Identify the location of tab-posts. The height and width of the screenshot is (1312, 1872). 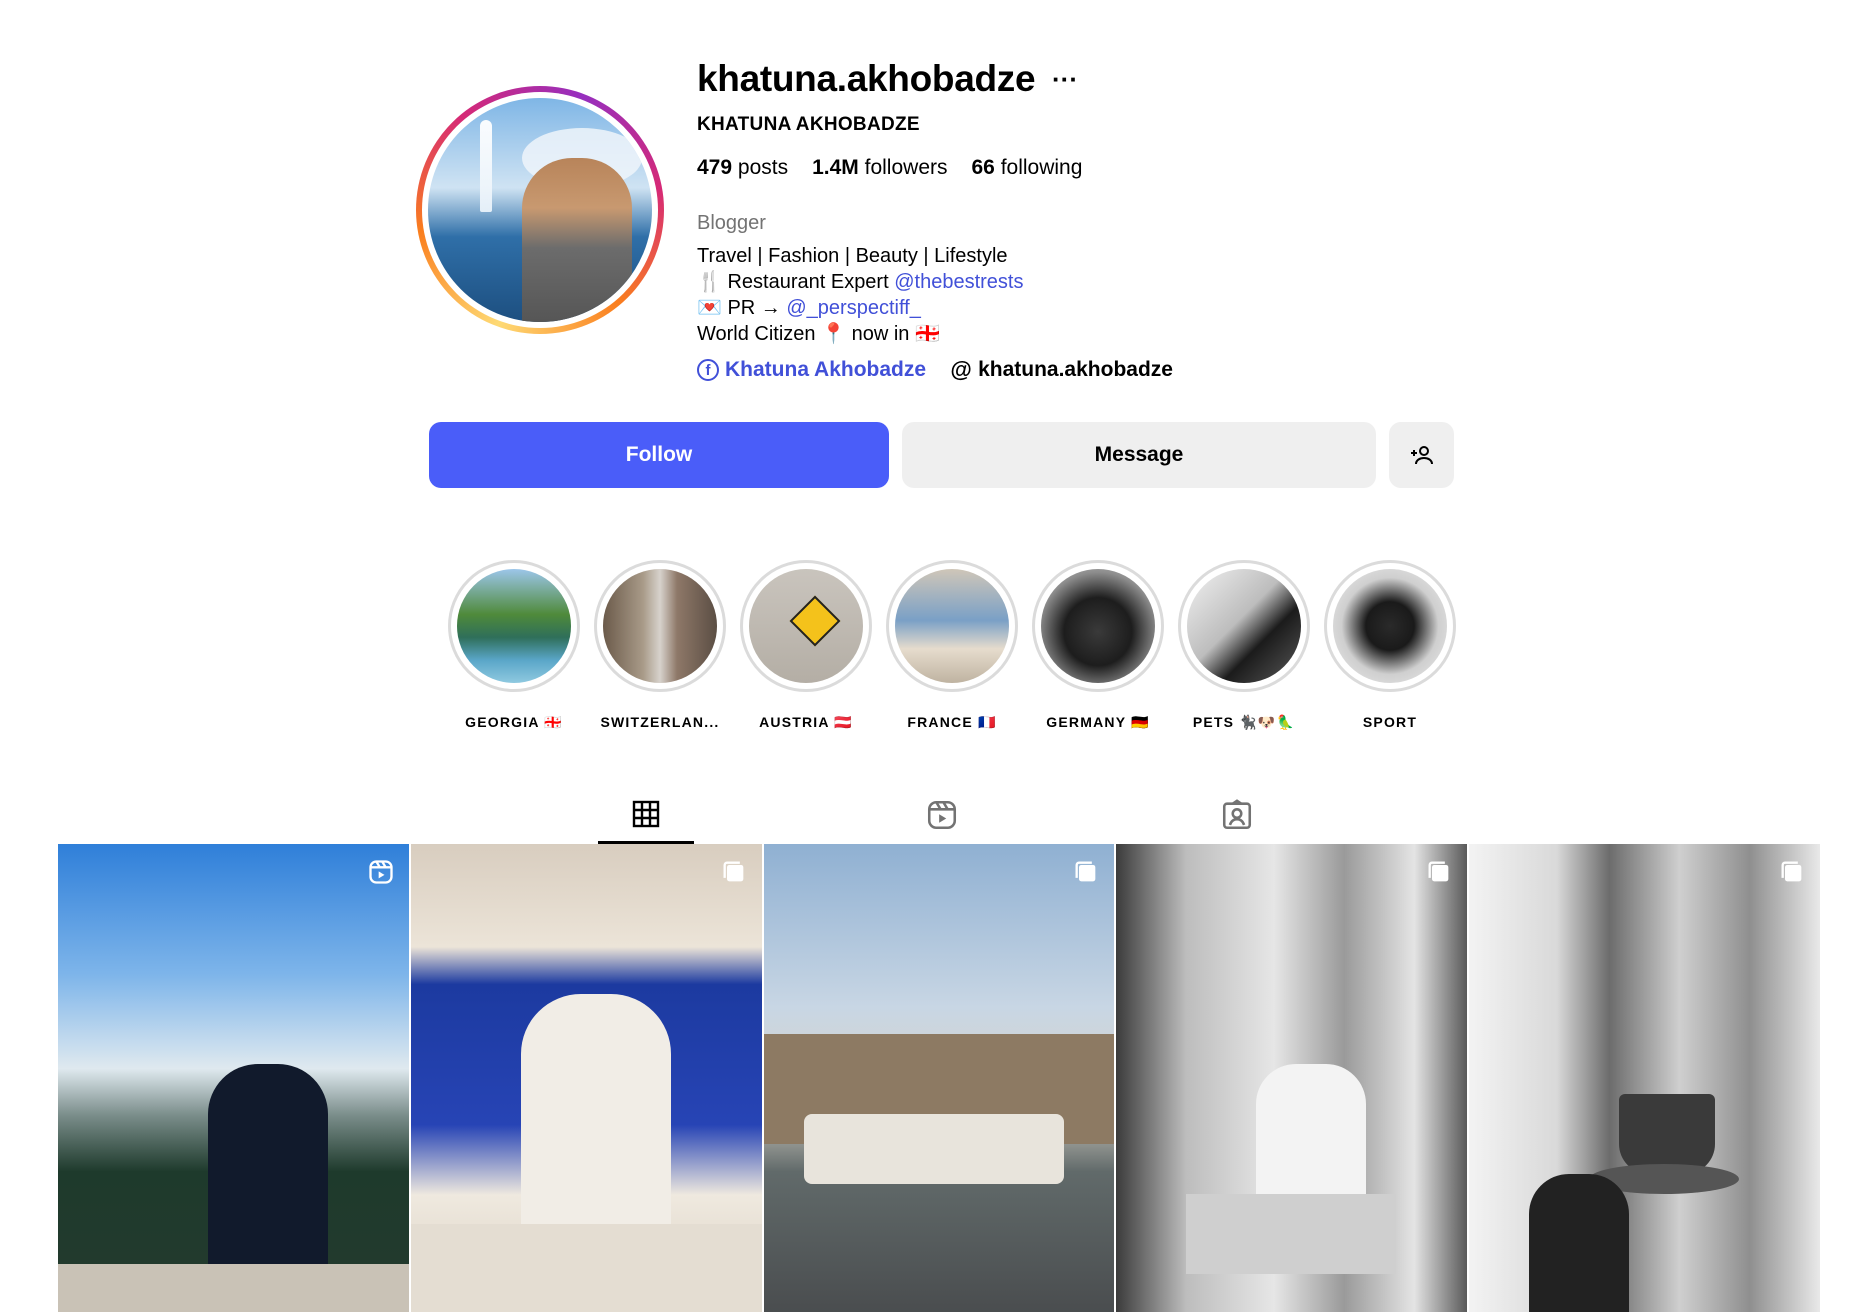
(646, 815).